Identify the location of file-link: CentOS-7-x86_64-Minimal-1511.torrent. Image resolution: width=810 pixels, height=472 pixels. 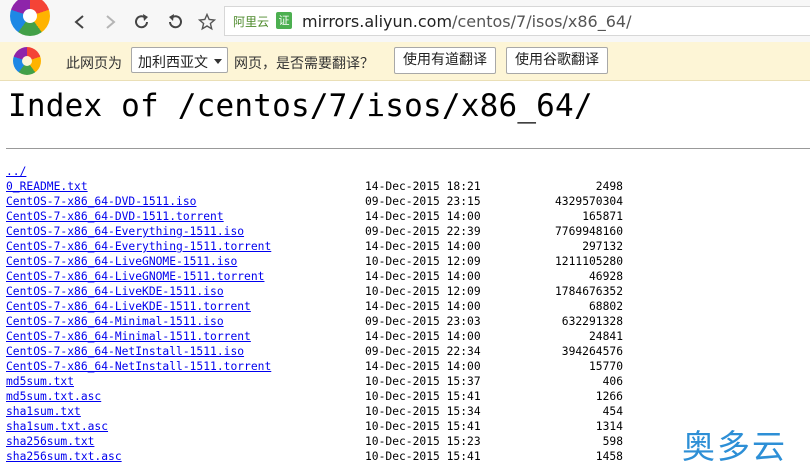
(128, 336).